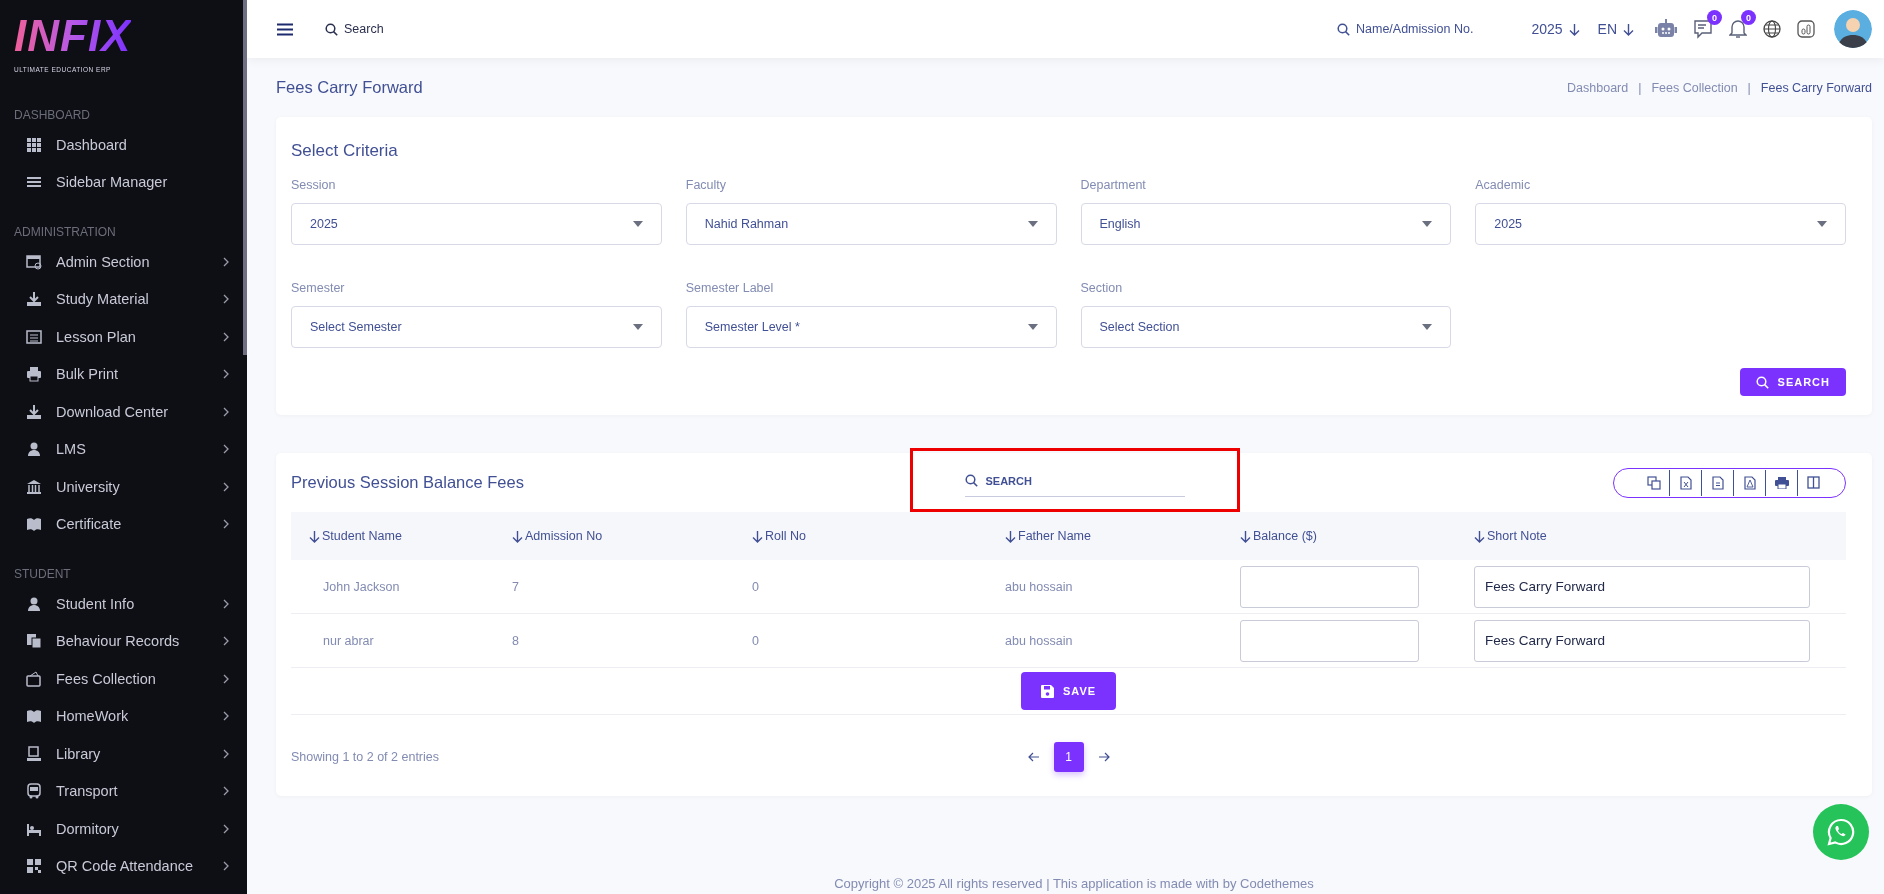 The image size is (1884, 894). I want to click on page-button: 1, so click(1068, 757).